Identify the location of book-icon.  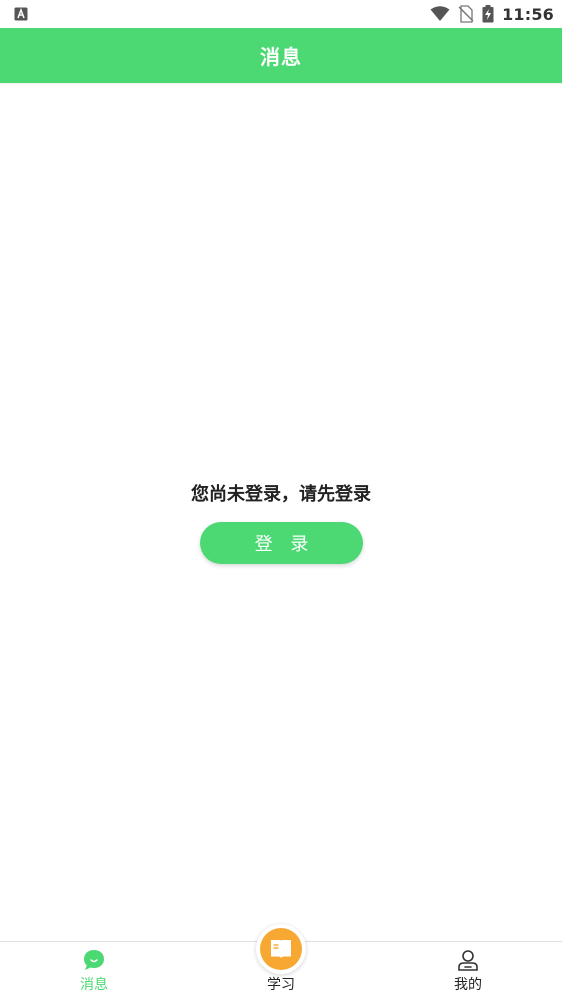
(281, 949).